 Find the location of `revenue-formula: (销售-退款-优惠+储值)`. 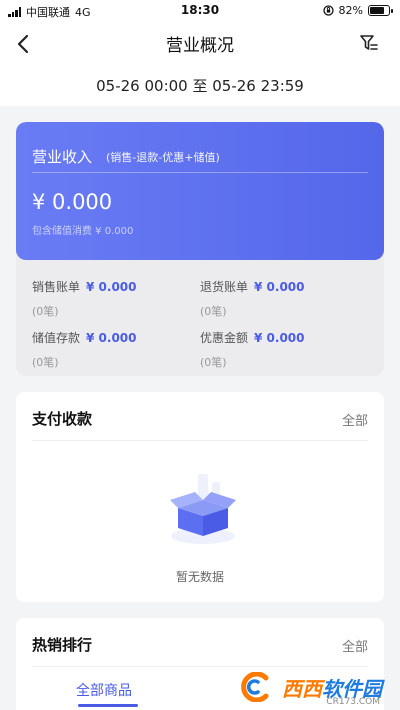

revenue-formula: (销售-退款-优惠+储值) is located at coordinates (163, 157).